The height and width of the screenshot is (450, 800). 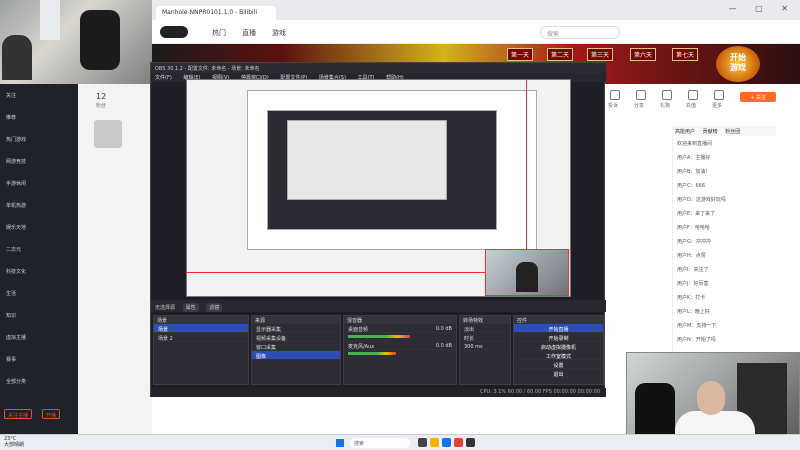 I want to click on chat-message: 用户C：666, so click(x=691, y=186).